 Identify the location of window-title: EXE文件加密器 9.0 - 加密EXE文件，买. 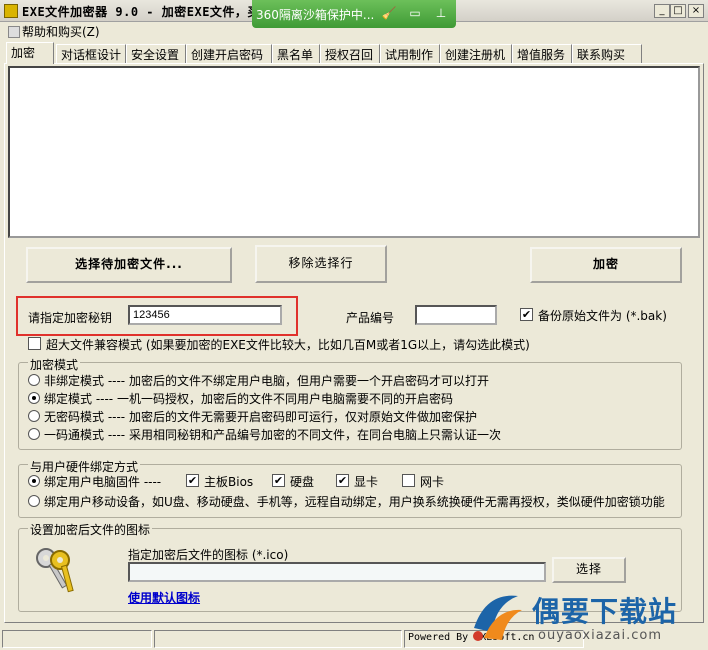
(141, 12).